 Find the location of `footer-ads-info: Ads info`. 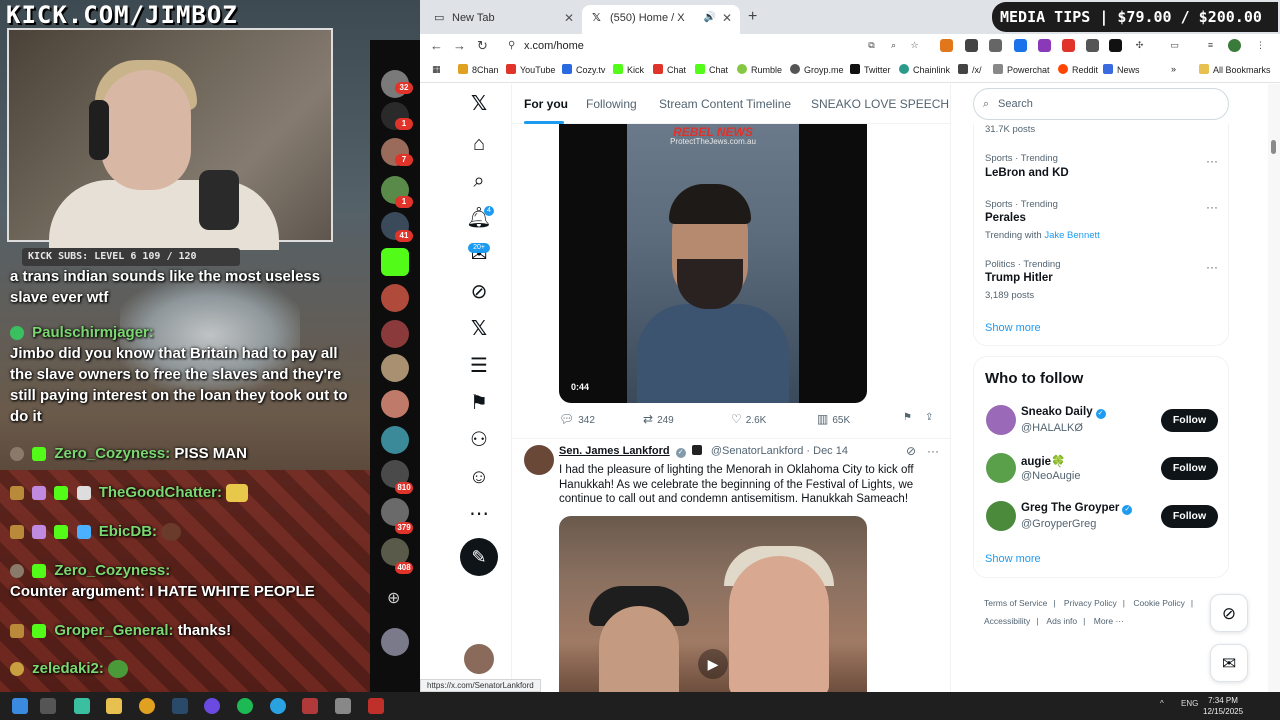

footer-ads-info: Ads info is located at coordinates (1061, 621).